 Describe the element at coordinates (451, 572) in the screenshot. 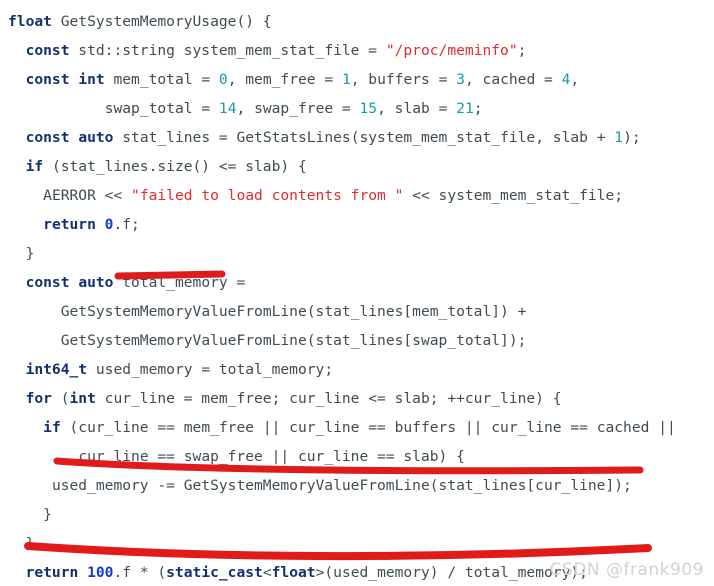

I see `code-token-pln: >(used_memory) / total_memory);` at that location.